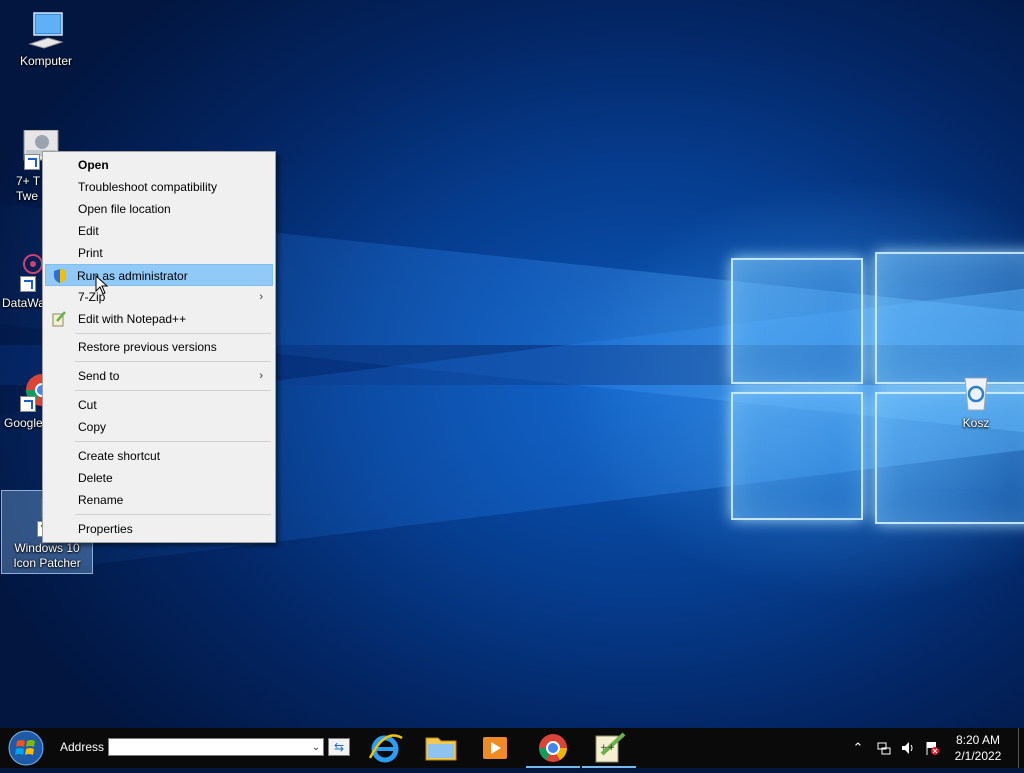 The height and width of the screenshot is (773, 1024). Describe the element at coordinates (147, 347) in the screenshot. I see `menu-item-label: Restore previous versions` at that location.